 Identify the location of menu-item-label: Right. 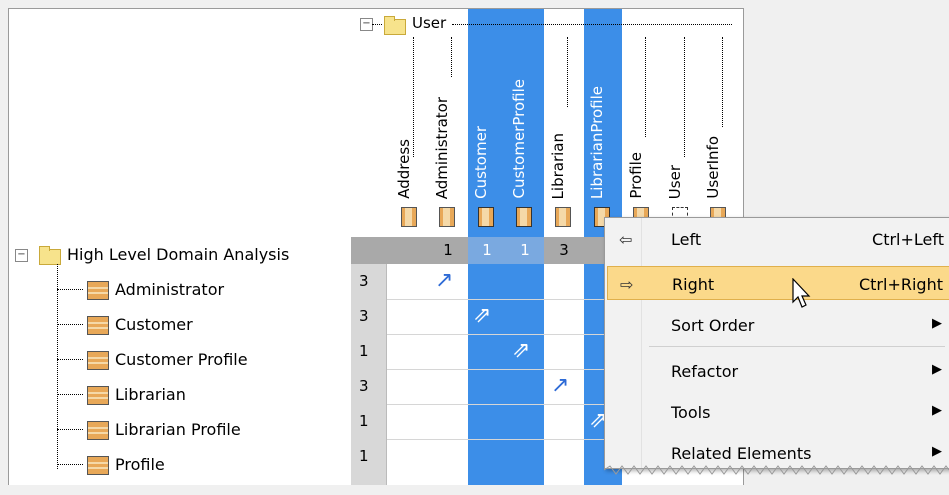
(693, 284).